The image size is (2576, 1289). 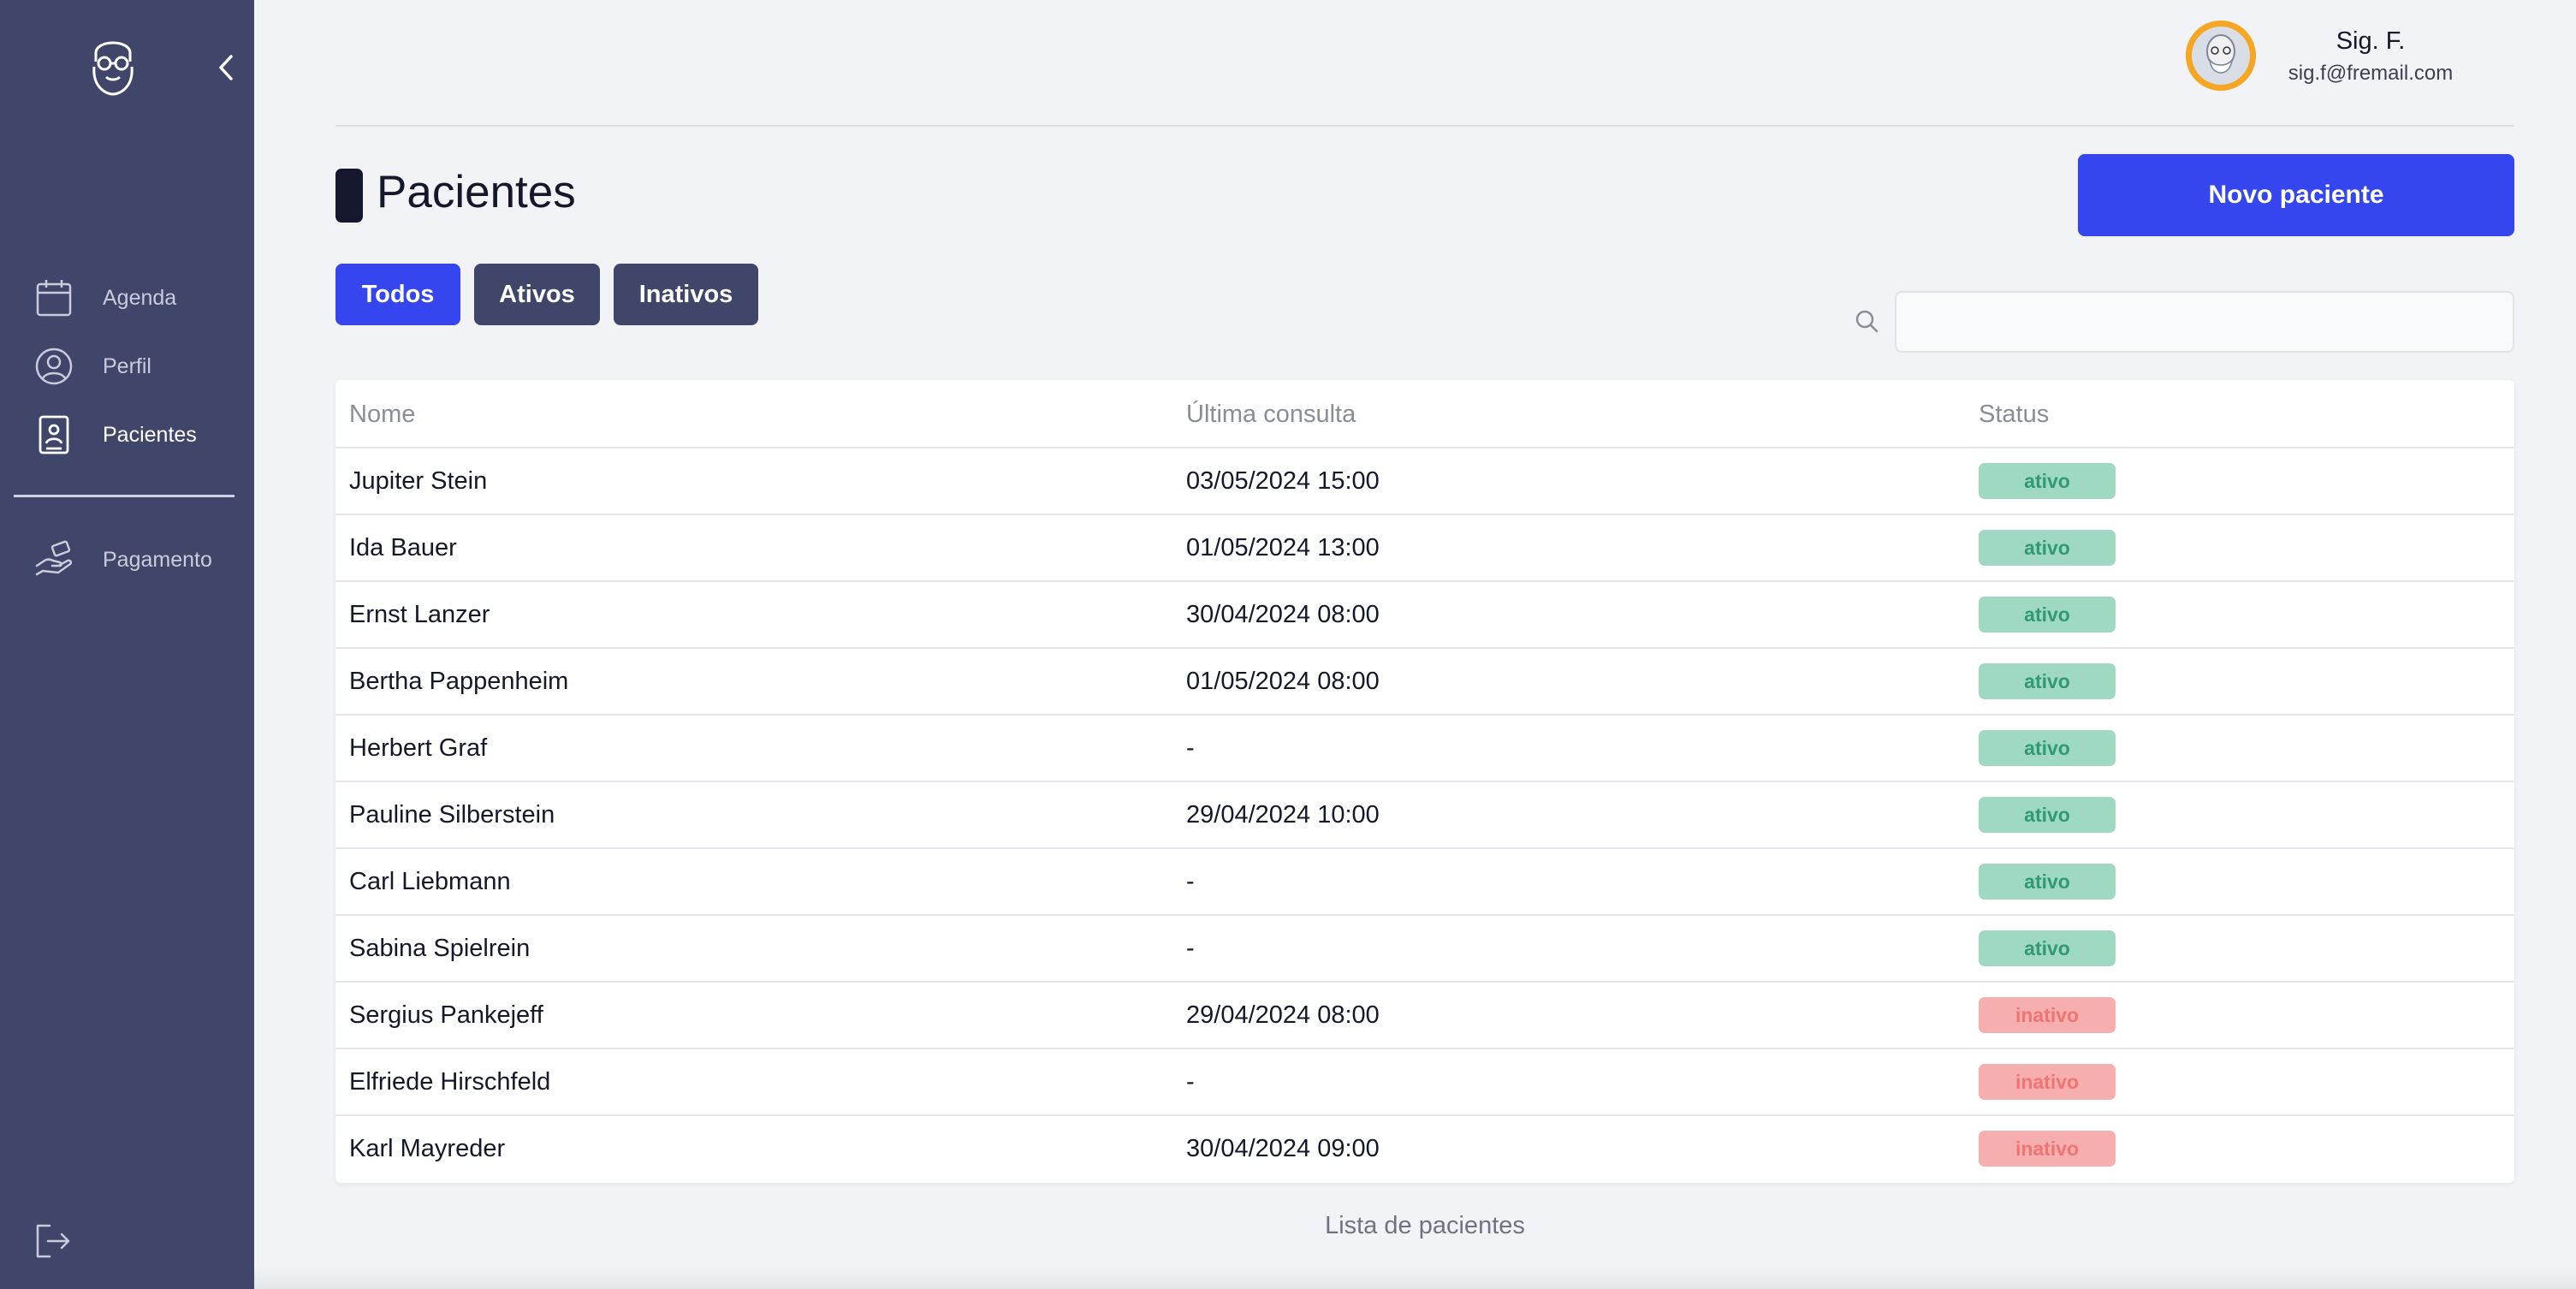 I want to click on patient-name: Sergius Pankejeff, so click(x=446, y=1015).